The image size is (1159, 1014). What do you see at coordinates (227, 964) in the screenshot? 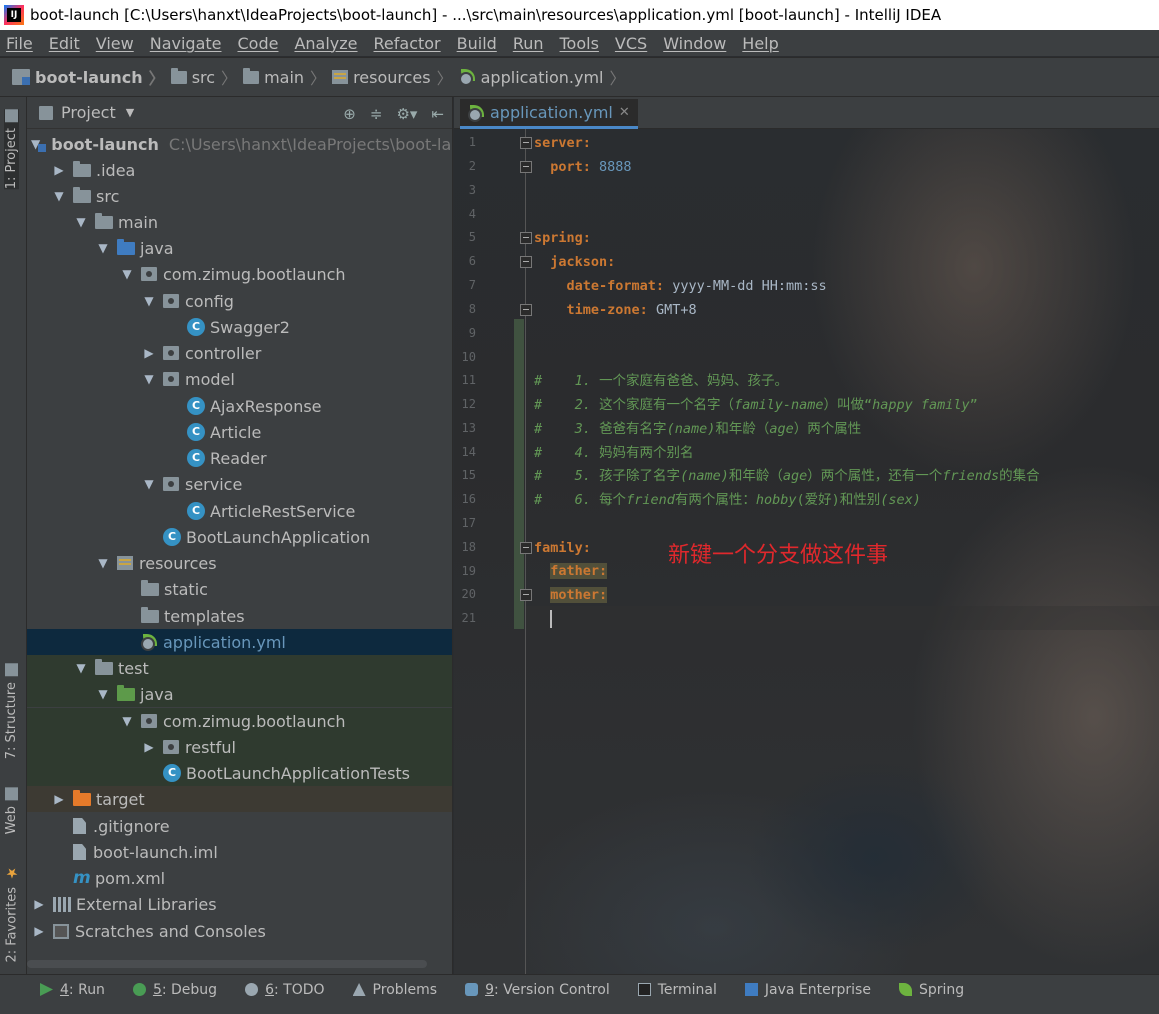
I see `project-horizontal-scrollbar` at bounding box center [227, 964].